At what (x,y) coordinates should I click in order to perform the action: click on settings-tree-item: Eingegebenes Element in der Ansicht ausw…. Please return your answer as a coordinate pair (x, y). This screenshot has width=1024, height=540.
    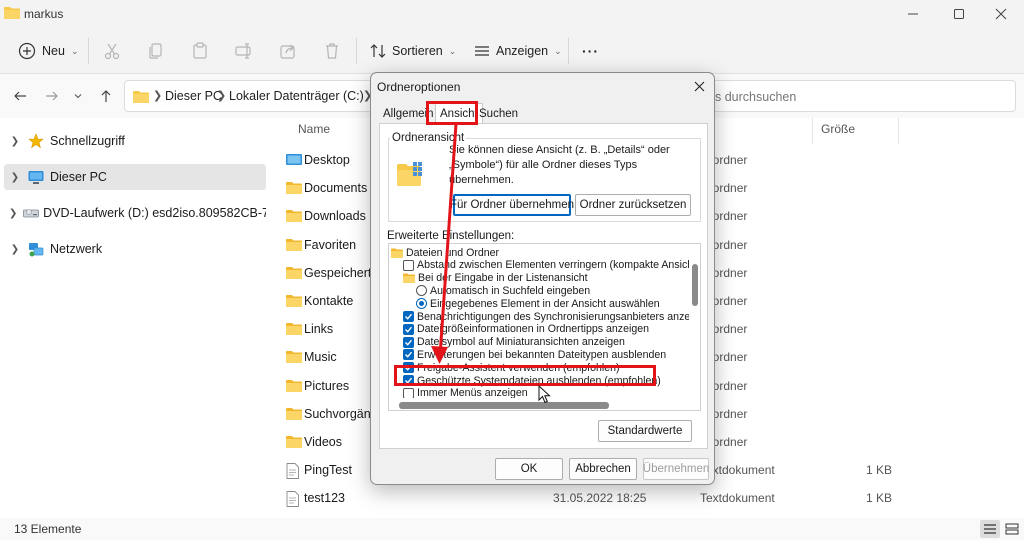
    Looking at the image, I should click on (538, 303).